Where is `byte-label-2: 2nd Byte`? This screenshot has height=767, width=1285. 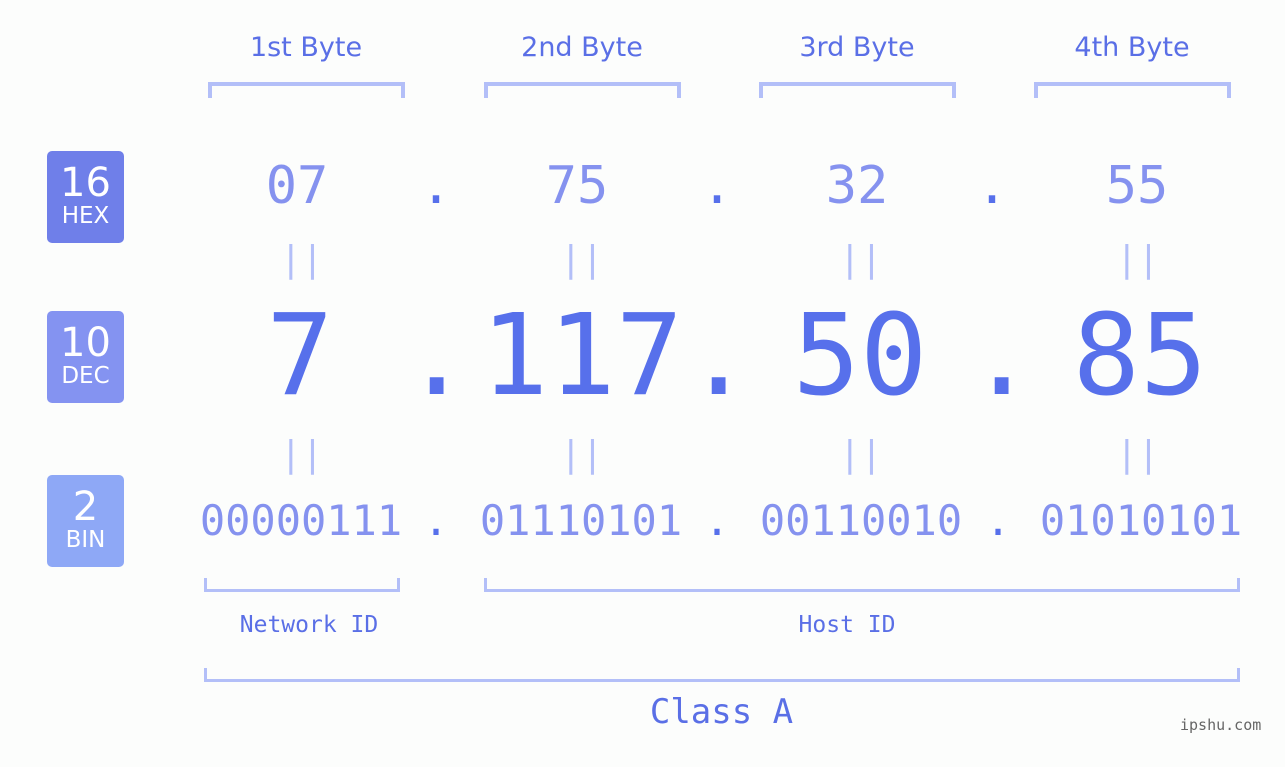 byte-label-2: 2nd Byte is located at coordinates (582, 47).